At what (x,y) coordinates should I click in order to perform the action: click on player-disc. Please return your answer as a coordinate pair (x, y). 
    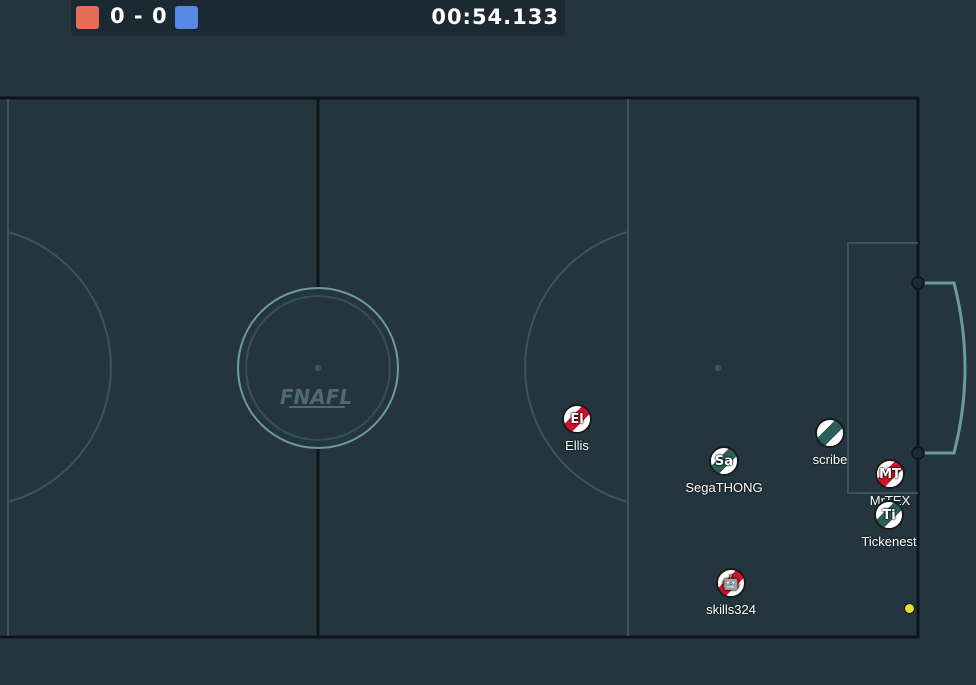
    Looking at the image, I should click on (830, 433).